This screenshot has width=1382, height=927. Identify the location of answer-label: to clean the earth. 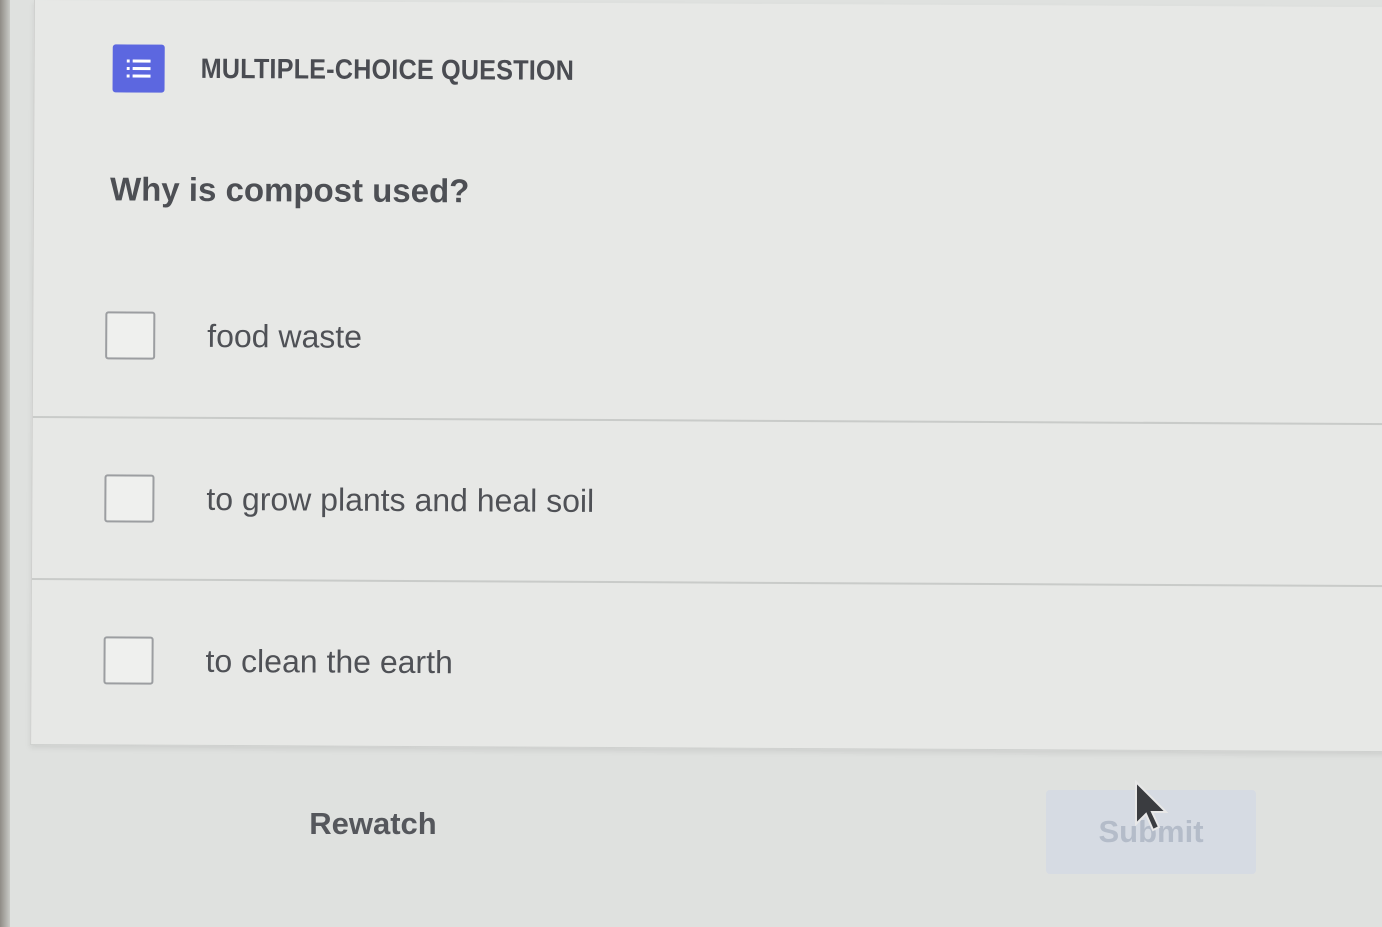
(329, 661).